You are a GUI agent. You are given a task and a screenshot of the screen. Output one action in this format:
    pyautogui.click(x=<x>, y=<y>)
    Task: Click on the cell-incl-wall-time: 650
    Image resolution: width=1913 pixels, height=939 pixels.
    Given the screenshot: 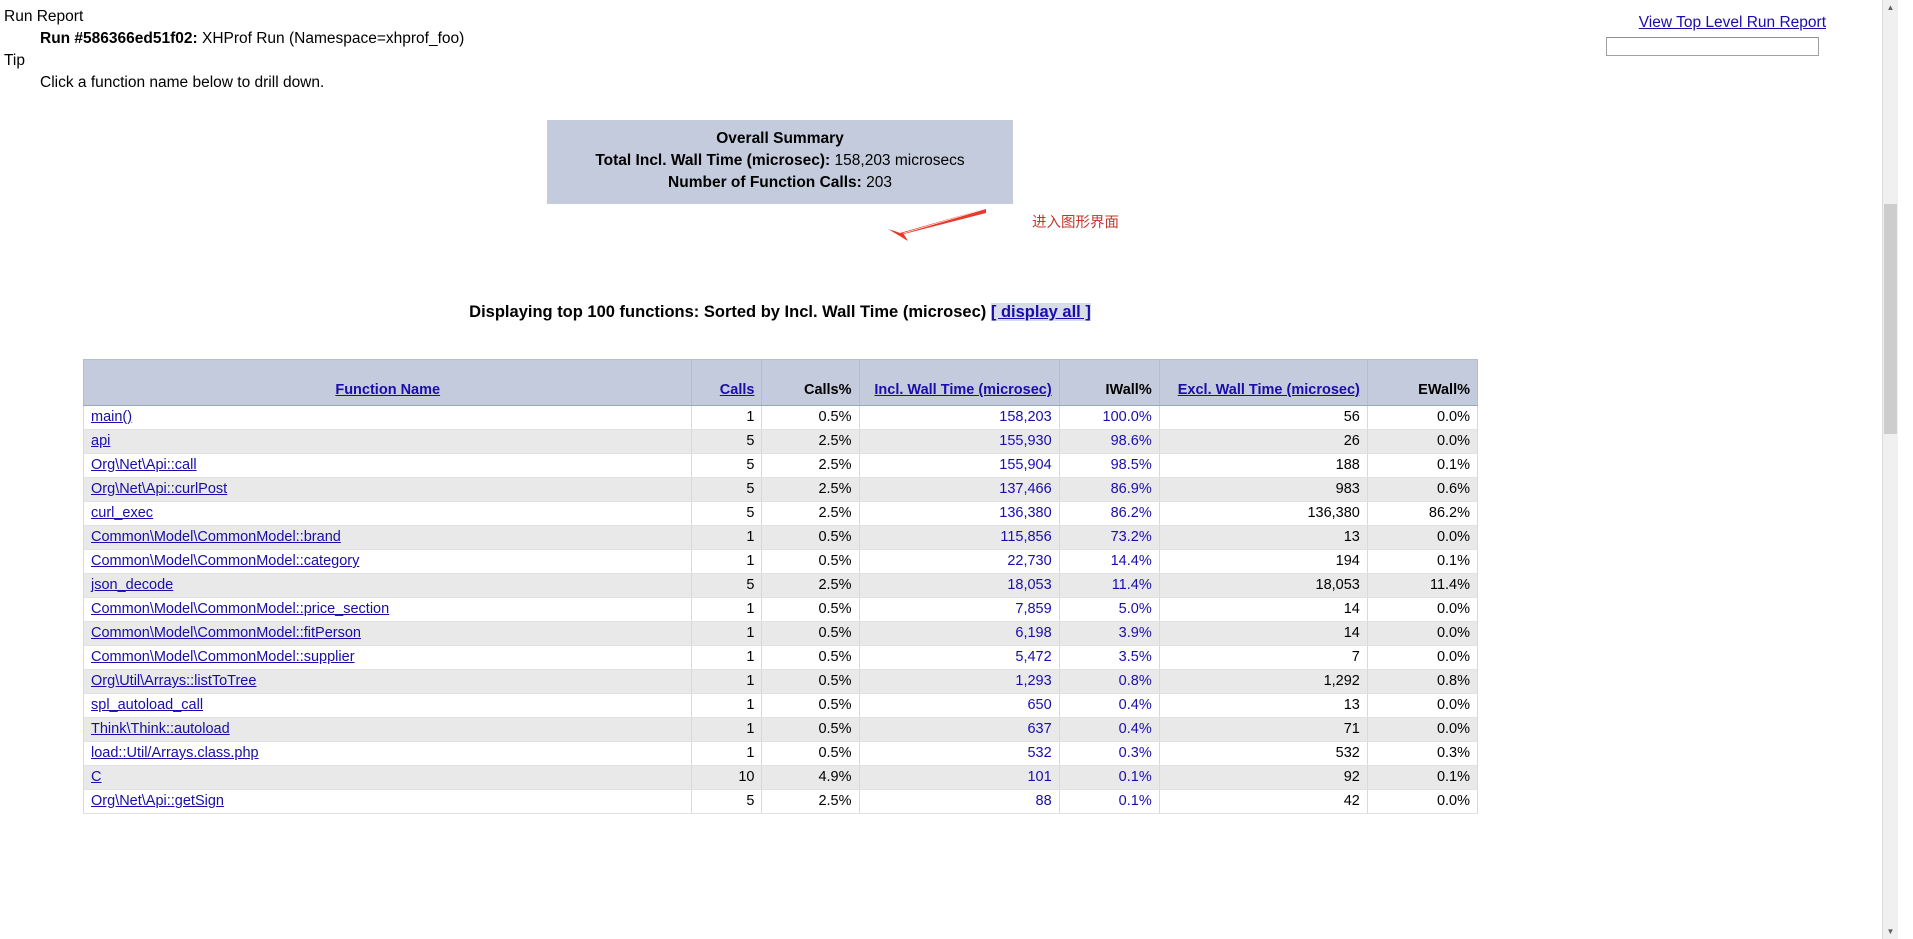 What is the action you would take?
    pyautogui.click(x=959, y=705)
    